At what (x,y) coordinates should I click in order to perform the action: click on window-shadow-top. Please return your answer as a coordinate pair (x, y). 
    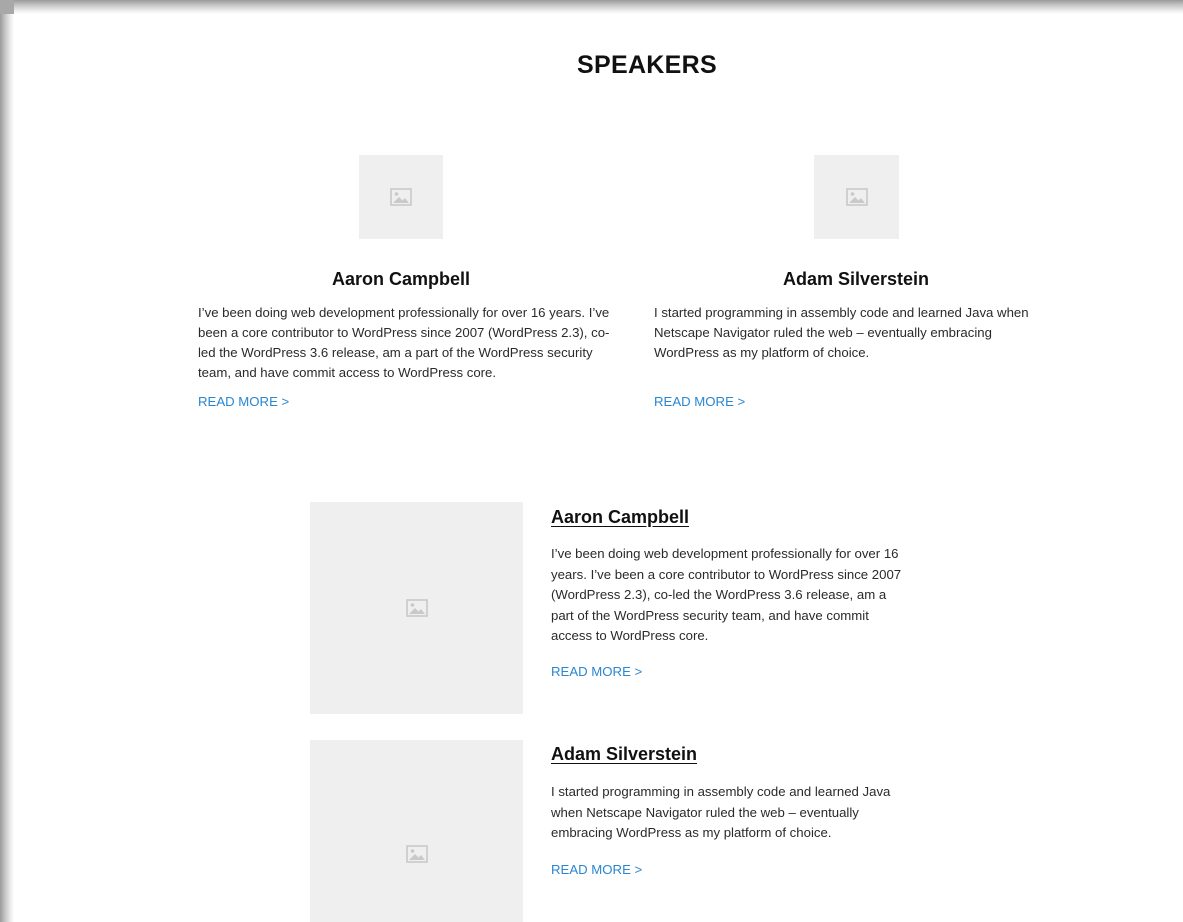
    Looking at the image, I should click on (591, 7).